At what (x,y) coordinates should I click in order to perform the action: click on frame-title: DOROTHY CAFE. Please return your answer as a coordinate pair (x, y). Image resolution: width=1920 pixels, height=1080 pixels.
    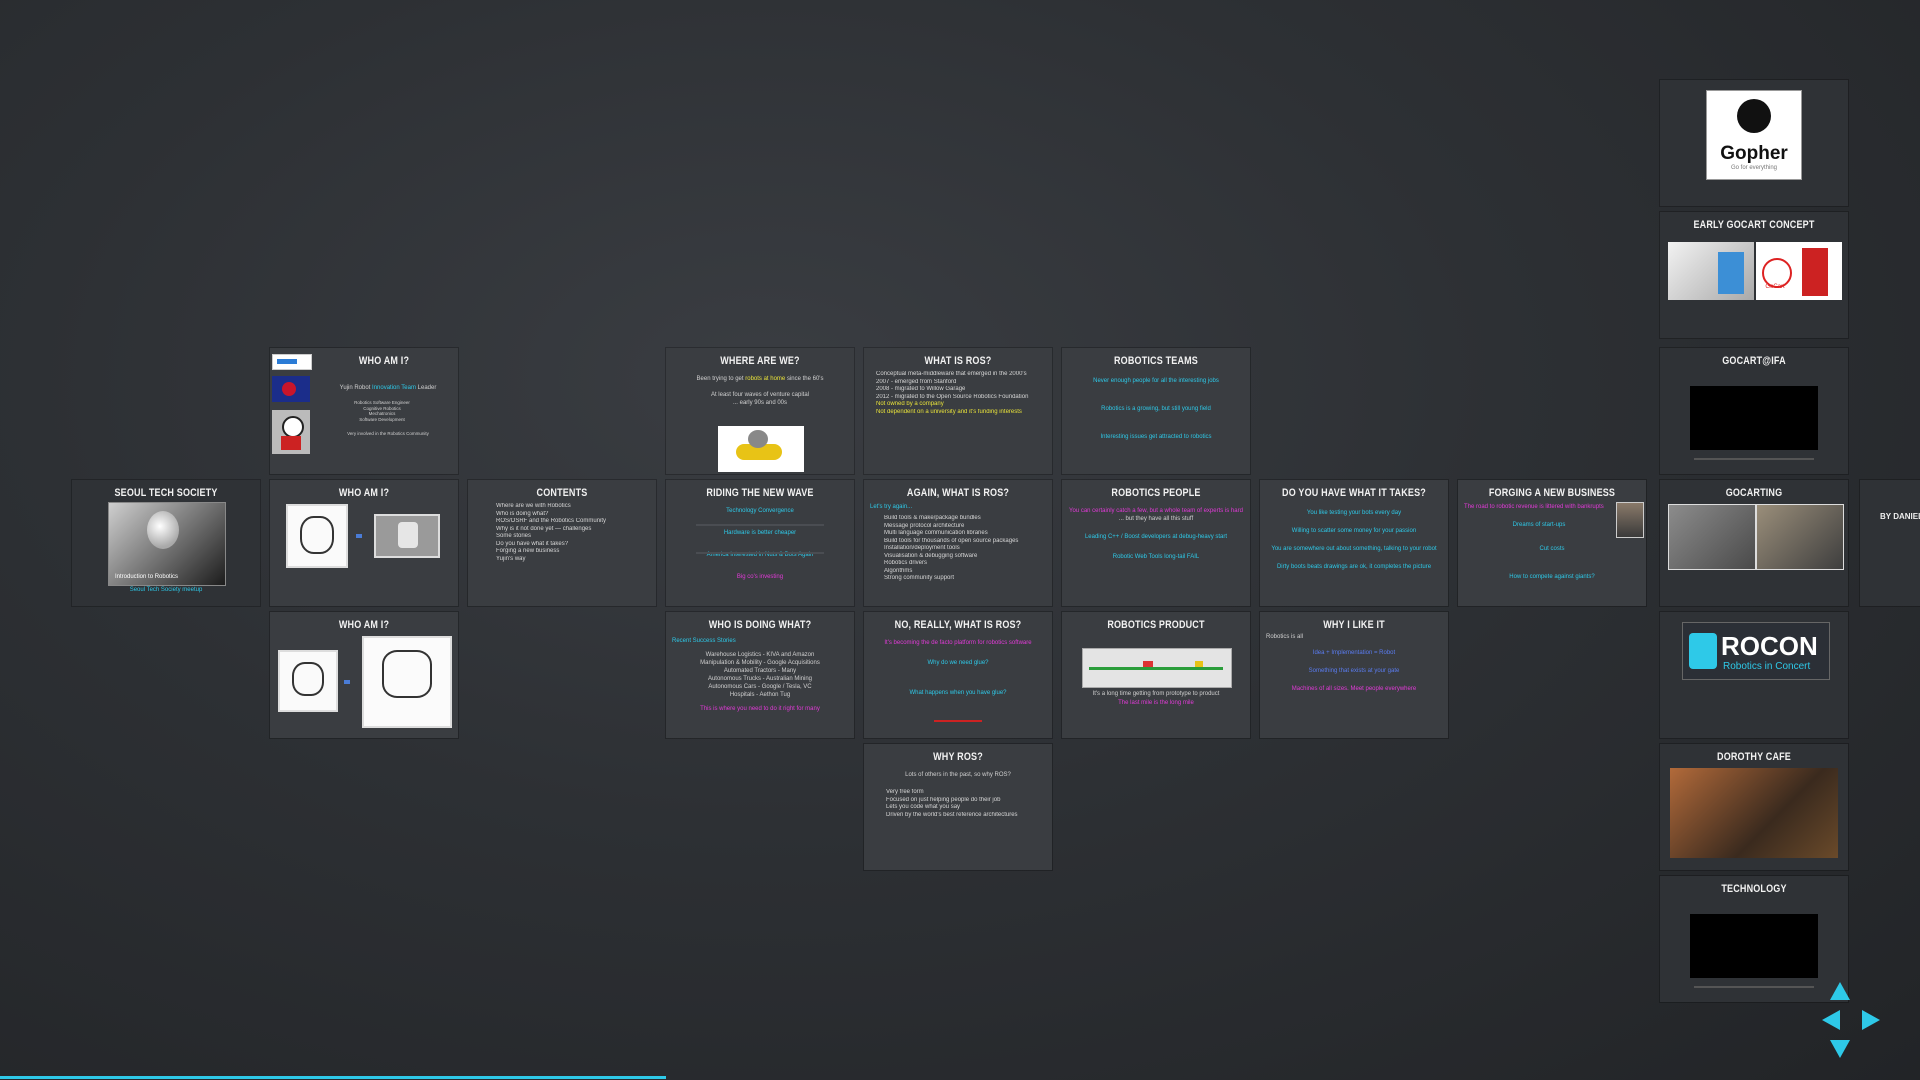
    Looking at the image, I should click on (1754, 757).